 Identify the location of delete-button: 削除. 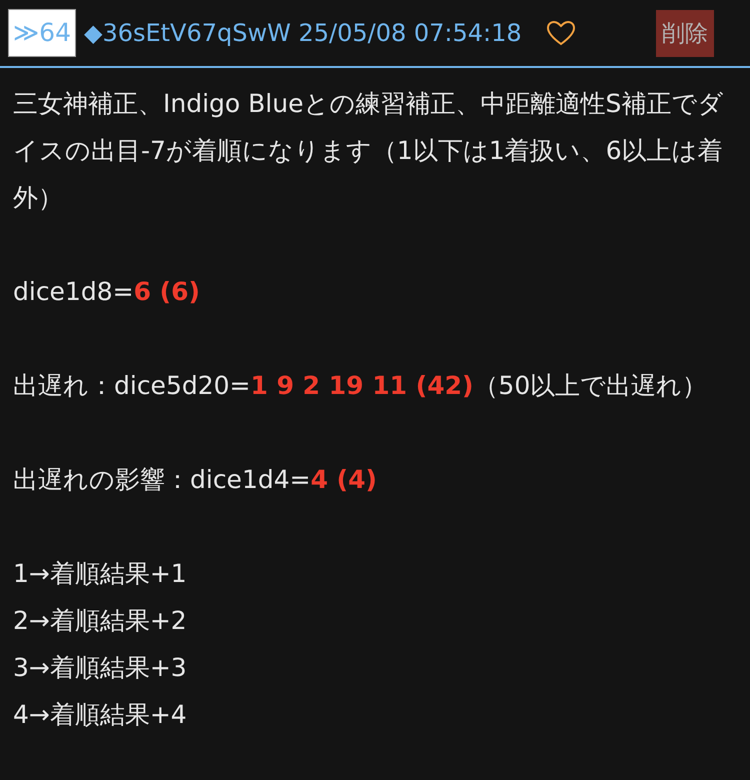
(685, 33).